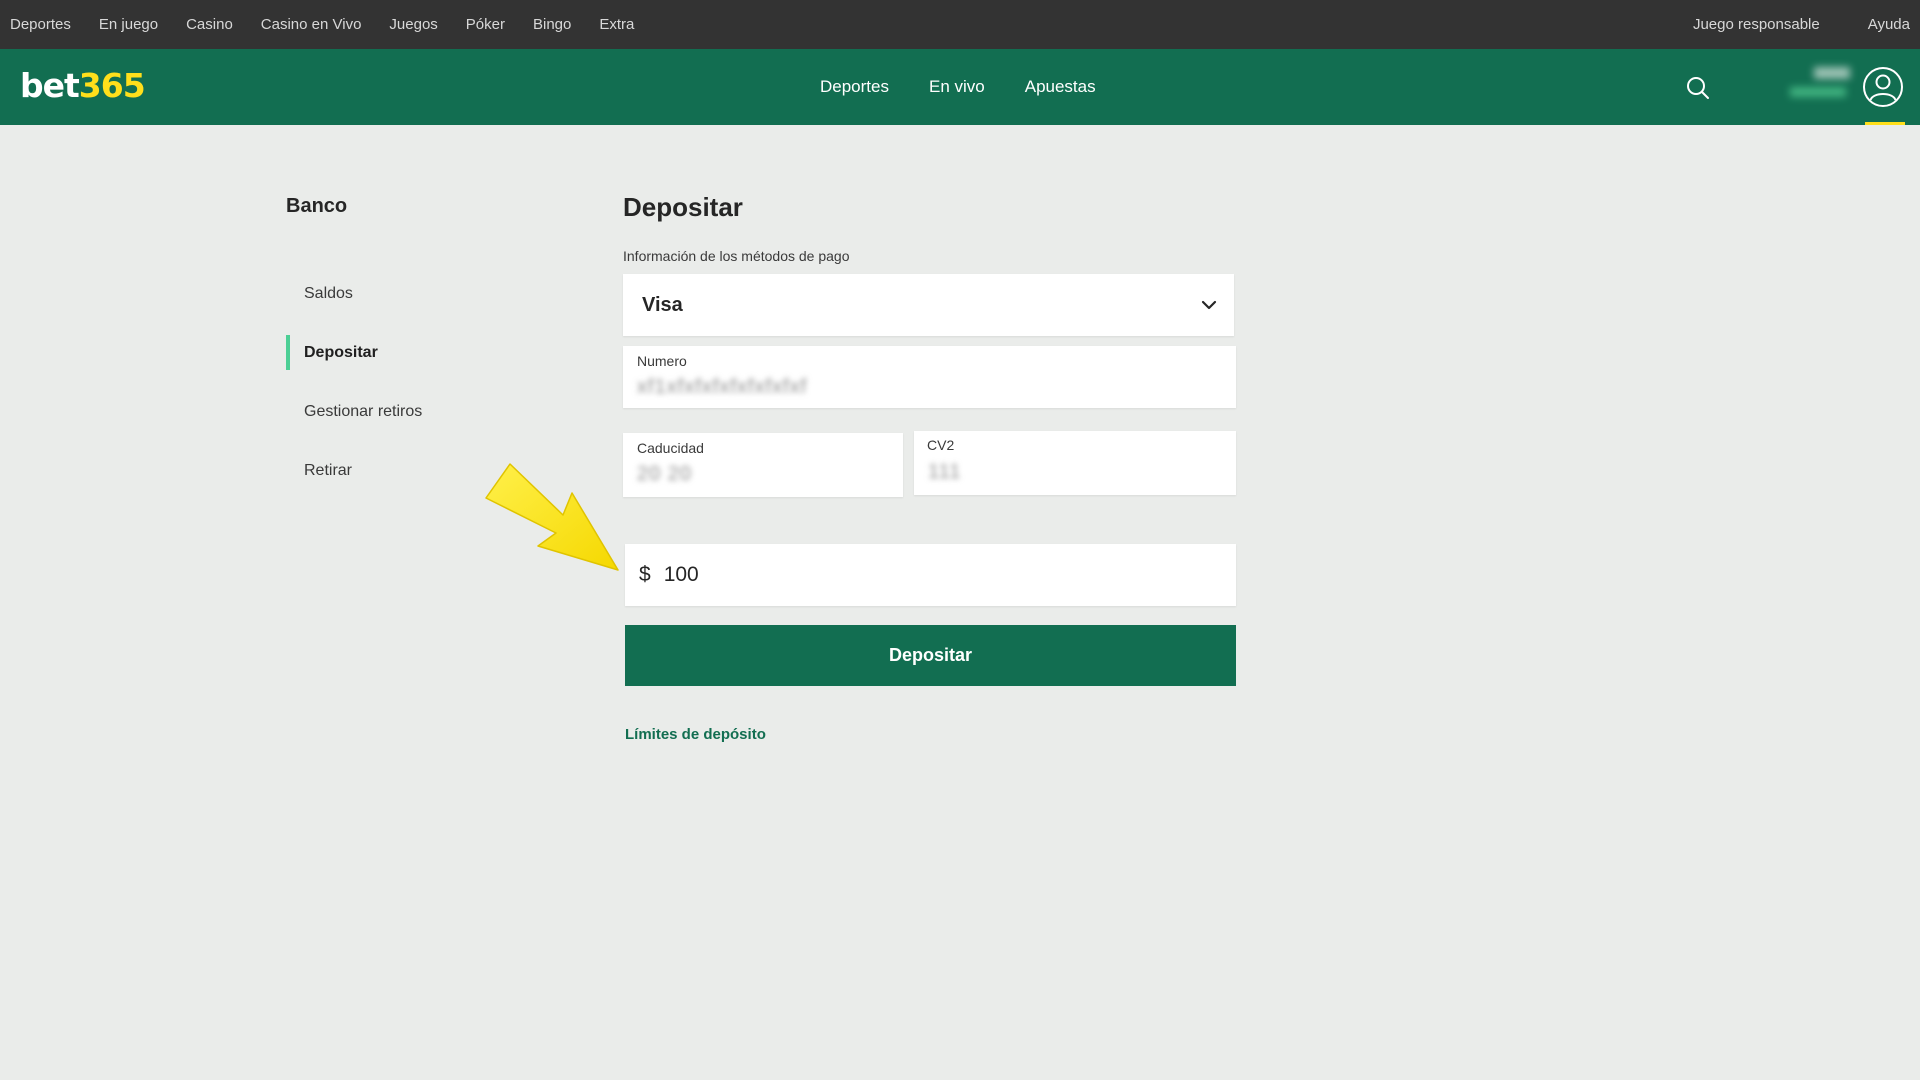  I want to click on expiry-value: 20 20, so click(665, 474).